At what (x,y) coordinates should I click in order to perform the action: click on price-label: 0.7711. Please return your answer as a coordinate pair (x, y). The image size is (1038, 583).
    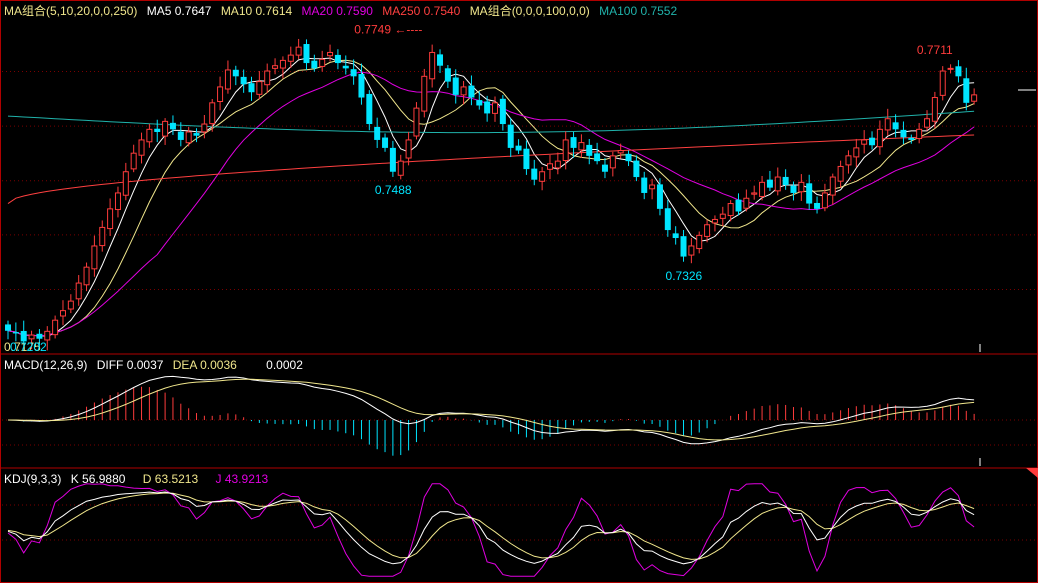
    Looking at the image, I should click on (935, 50).